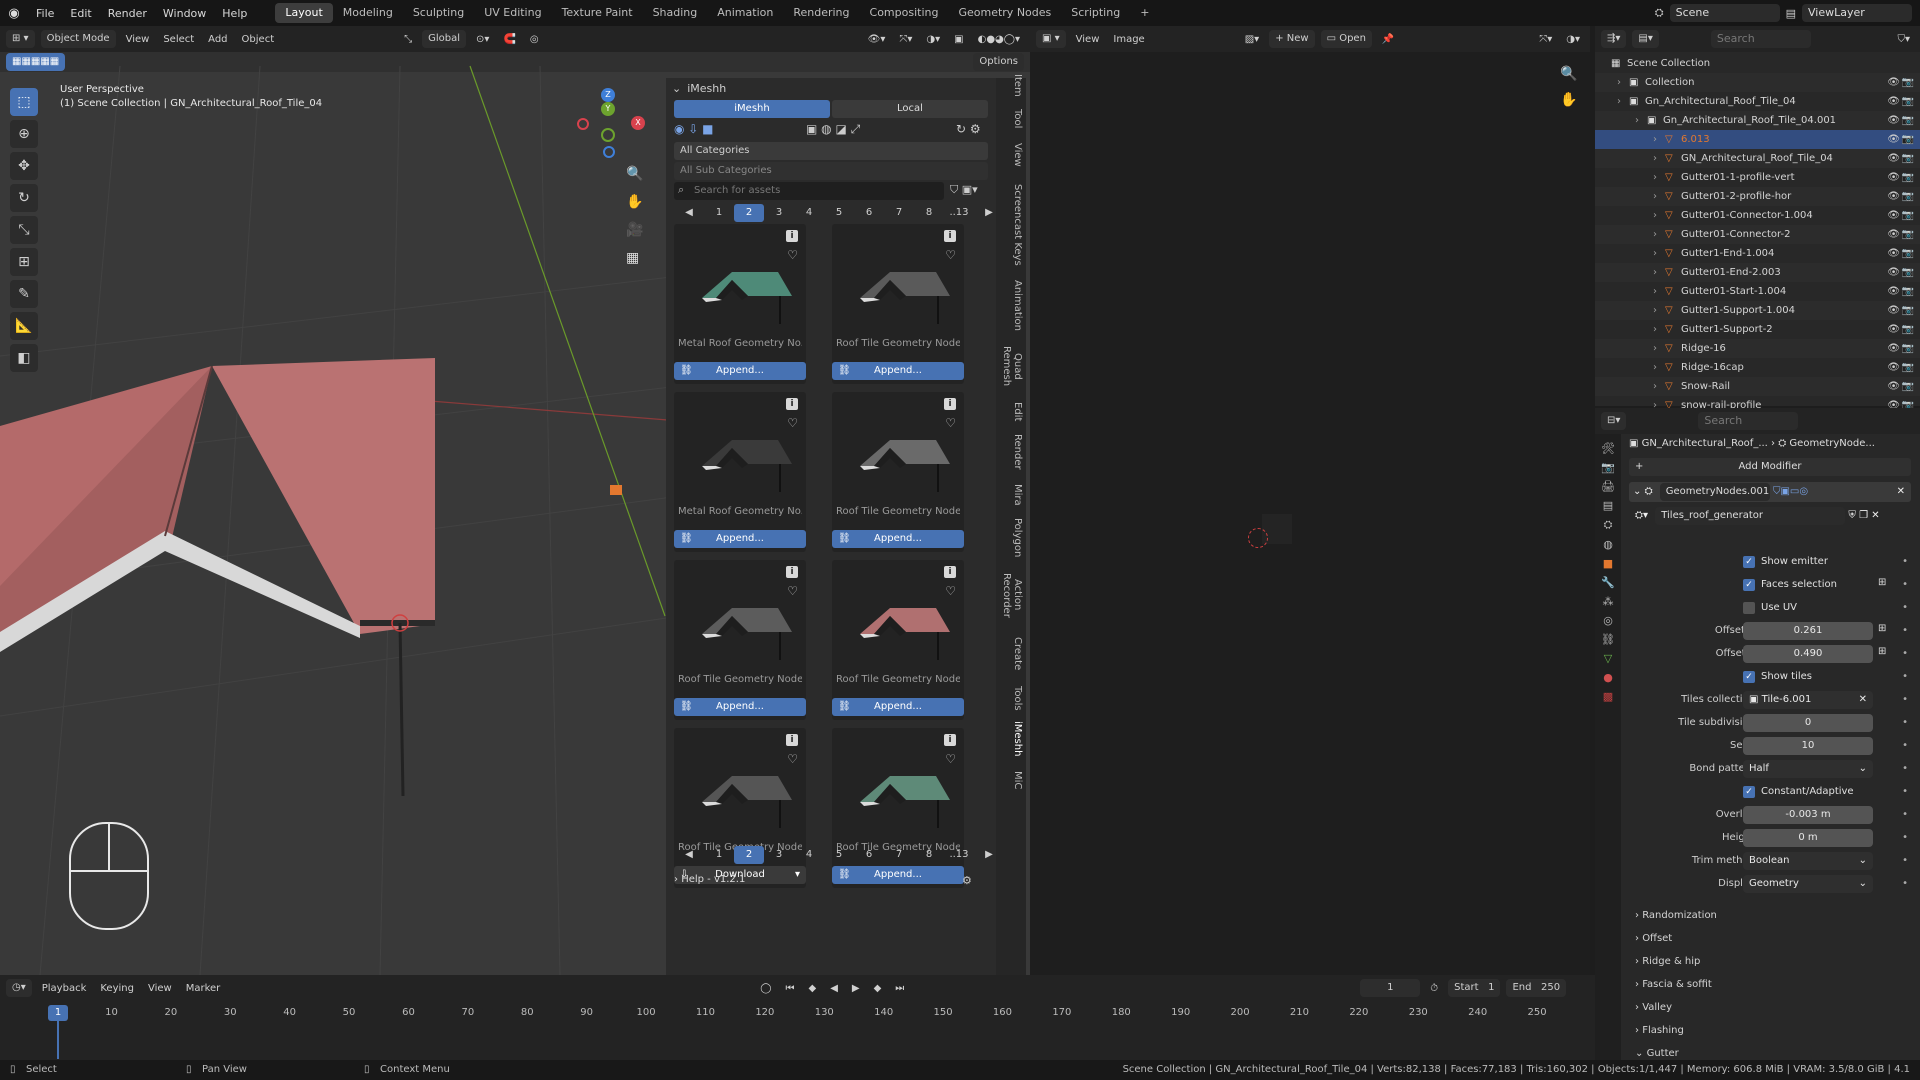 The image size is (1920, 1080). Describe the element at coordinates (869, 855) in the screenshot. I see `page-6: 6` at that location.